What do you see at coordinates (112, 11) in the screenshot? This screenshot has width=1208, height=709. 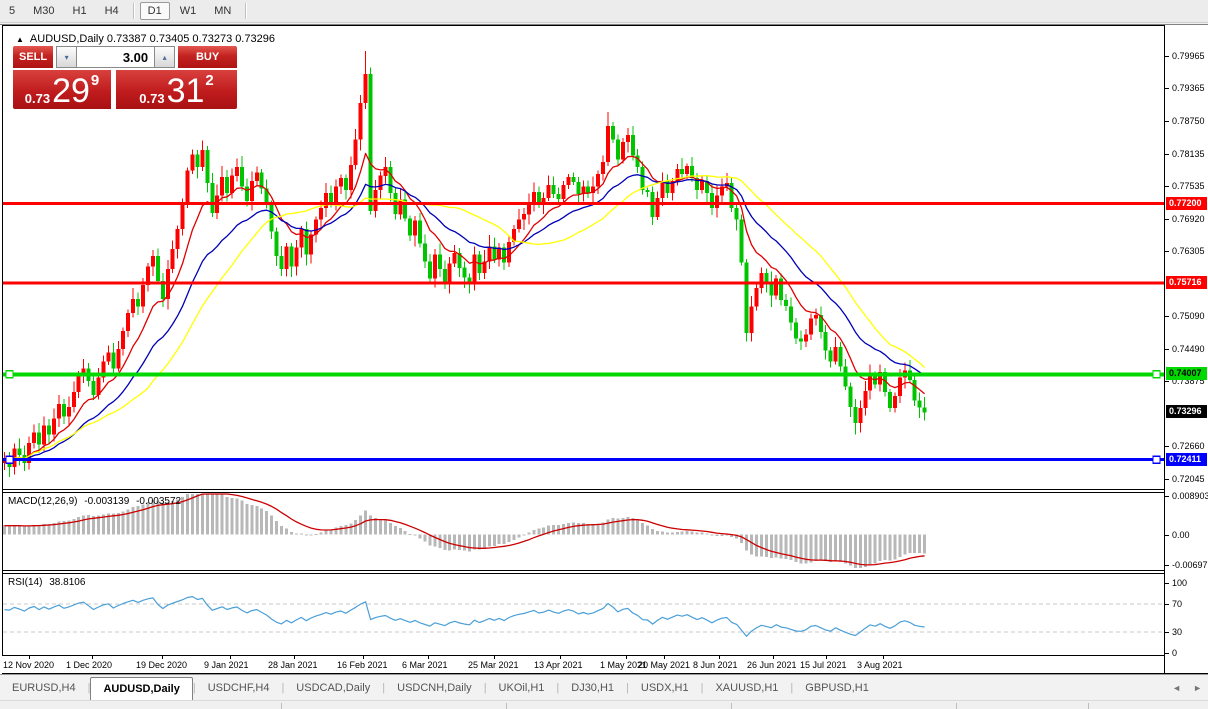 I see `timeframe-button-h4: H4` at bounding box center [112, 11].